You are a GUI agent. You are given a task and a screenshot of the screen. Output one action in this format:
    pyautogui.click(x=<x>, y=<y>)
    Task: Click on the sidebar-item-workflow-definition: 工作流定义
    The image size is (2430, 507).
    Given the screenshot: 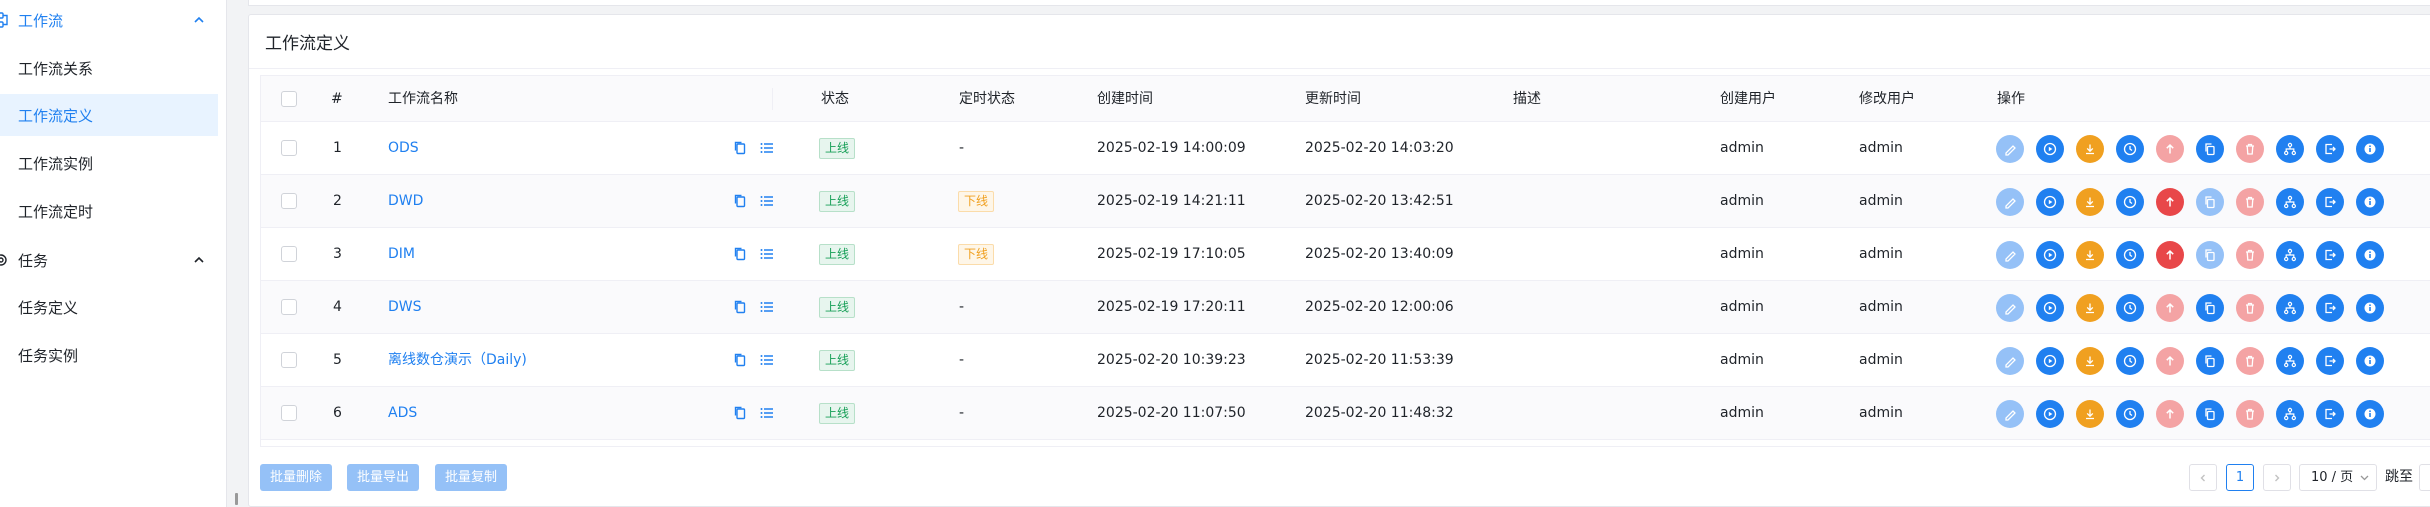 What is the action you would take?
    pyautogui.click(x=109, y=115)
    